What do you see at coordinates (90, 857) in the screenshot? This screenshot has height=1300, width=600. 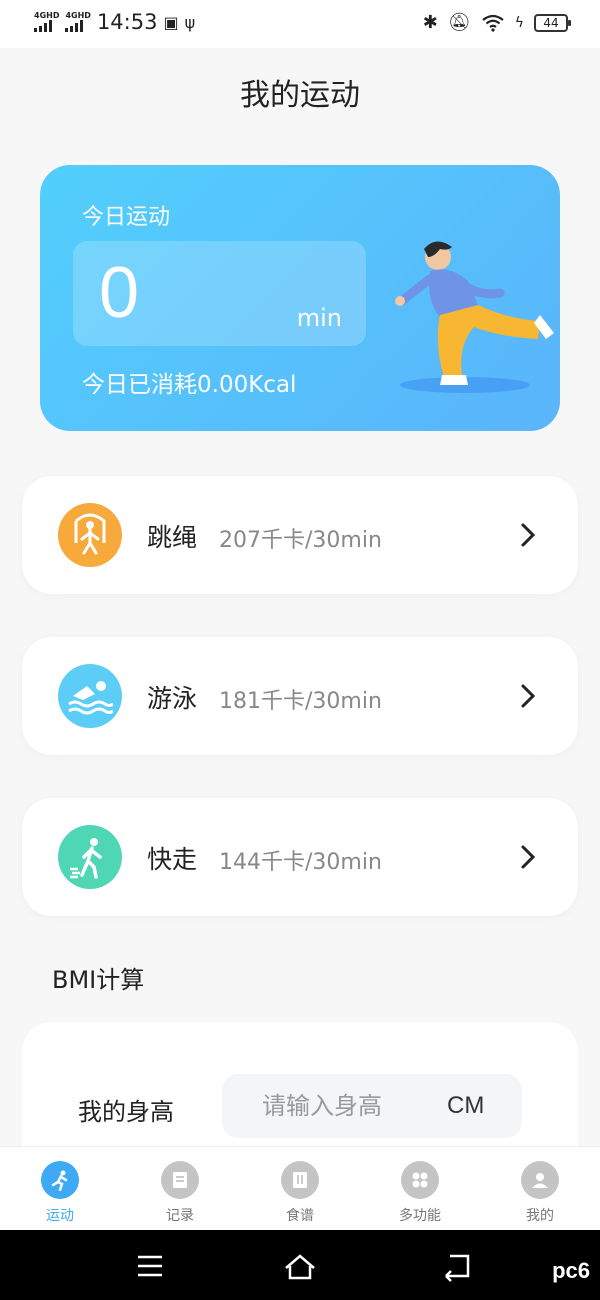 I see `walk-icon` at bounding box center [90, 857].